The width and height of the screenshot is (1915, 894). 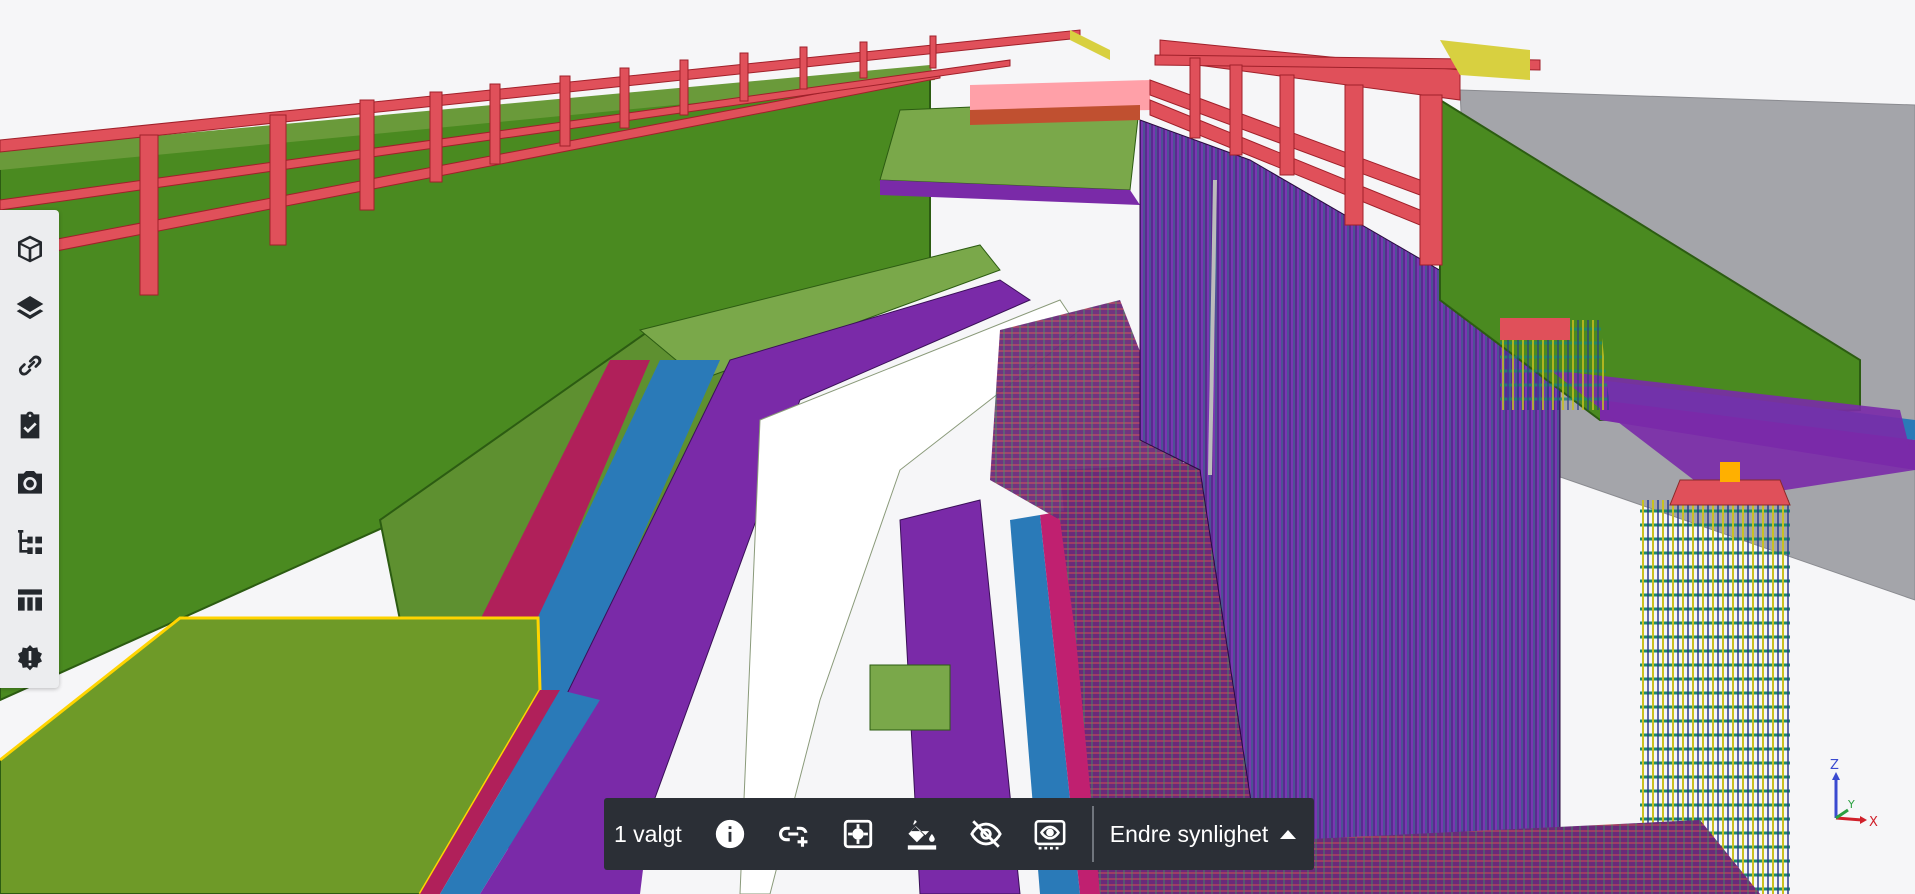 I want to click on color-button, so click(x=922, y=834).